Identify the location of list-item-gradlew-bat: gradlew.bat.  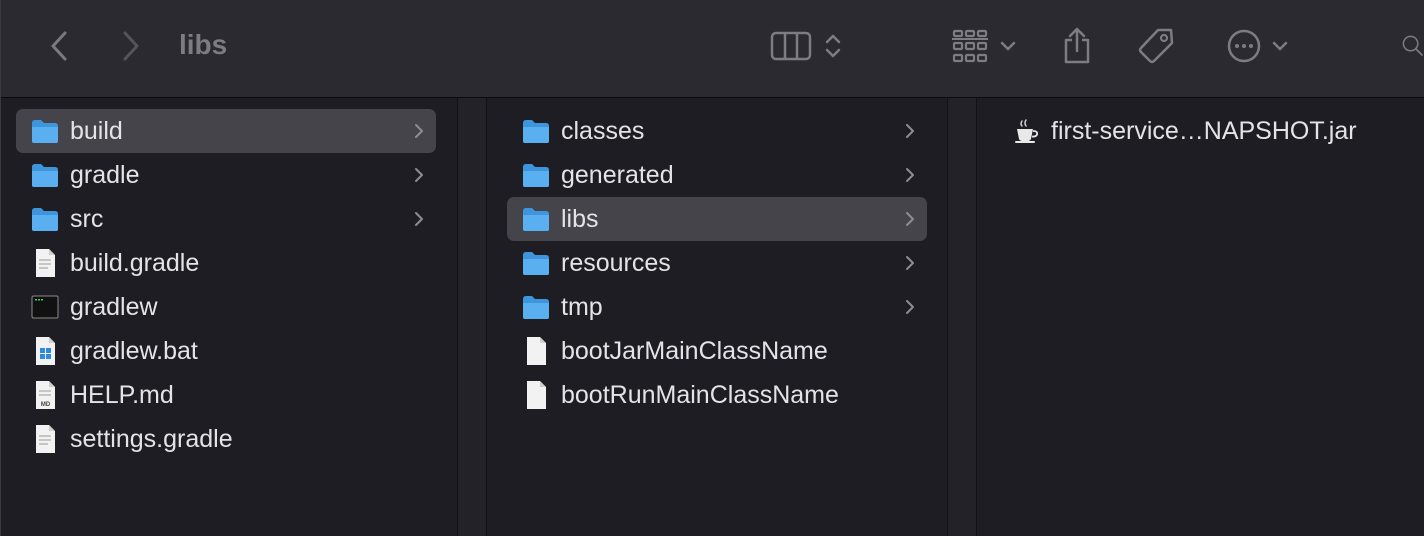
(226, 351).